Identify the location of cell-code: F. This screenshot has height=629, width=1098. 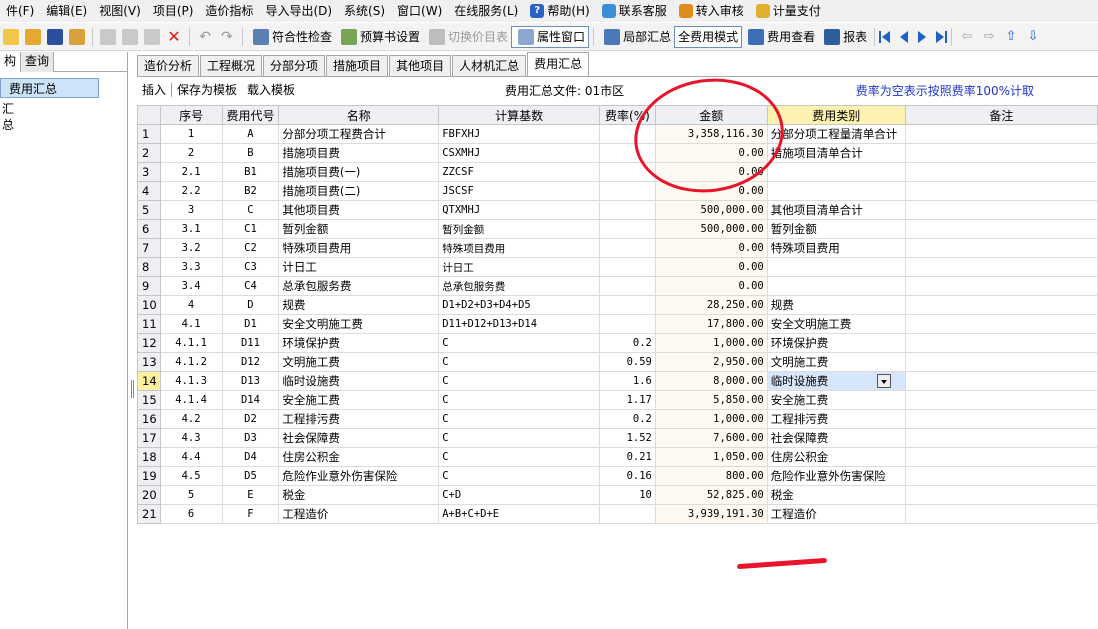
(250, 514).